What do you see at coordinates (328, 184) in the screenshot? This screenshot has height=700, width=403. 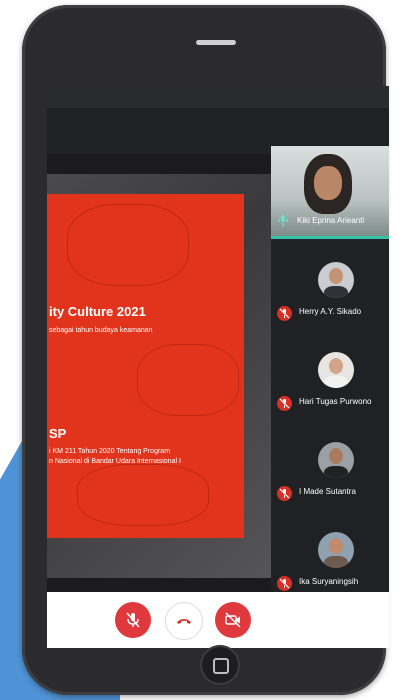 I see `speaker-face` at bounding box center [328, 184].